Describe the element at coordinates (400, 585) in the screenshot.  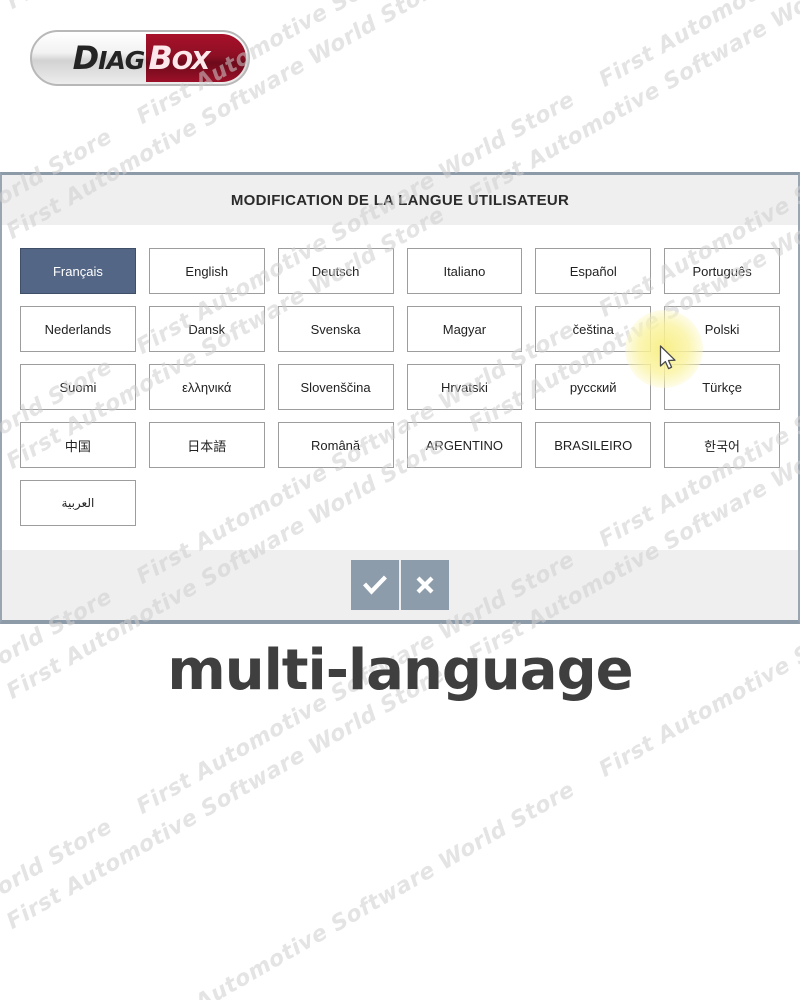
I see `dialog-footer` at that location.